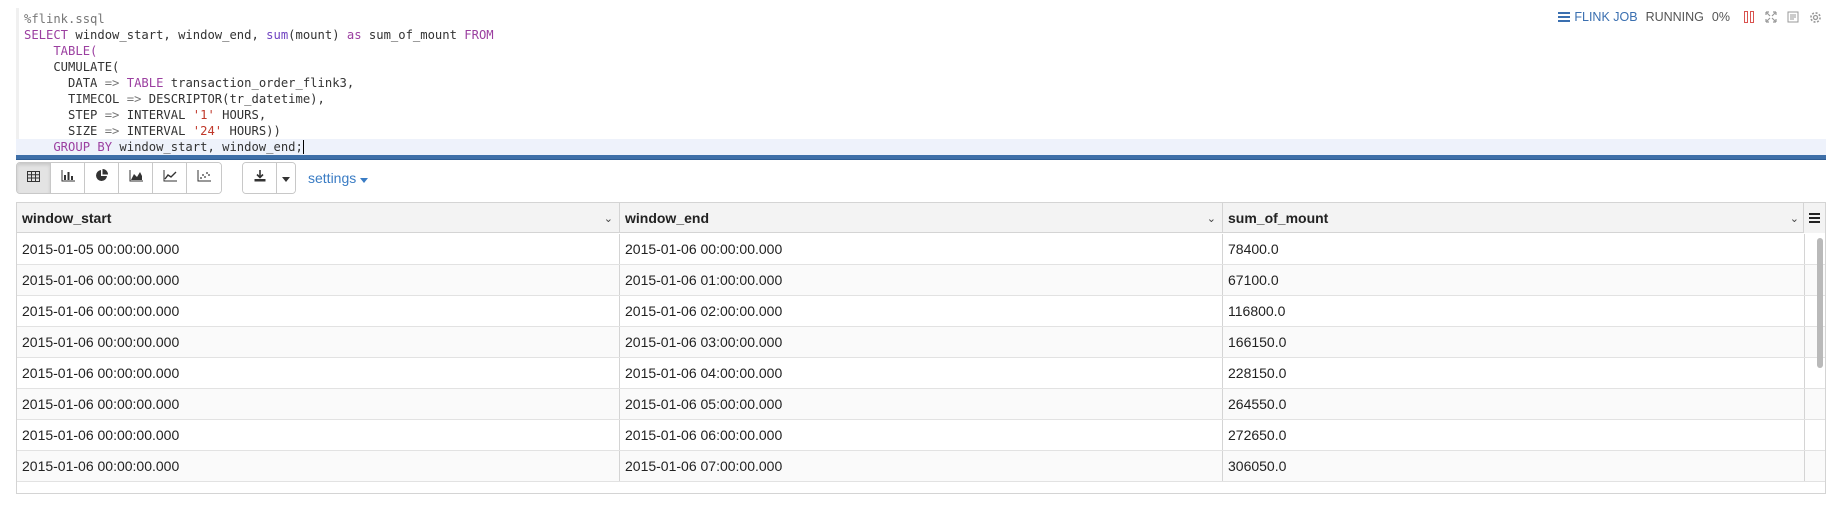 This screenshot has width=1844, height=514. What do you see at coordinates (925, 83) in the screenshot?
I see `code-line: DATA => TABLE transaction_order_flink3,` at bounding box center [925, 83].